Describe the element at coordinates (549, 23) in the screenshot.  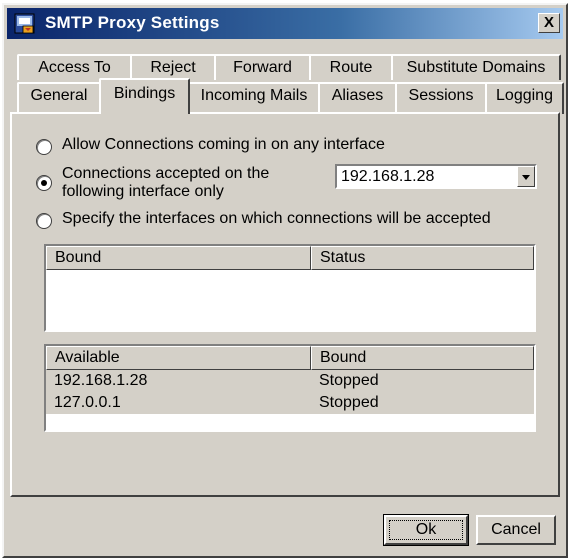
I see `close-button: X` at that location.